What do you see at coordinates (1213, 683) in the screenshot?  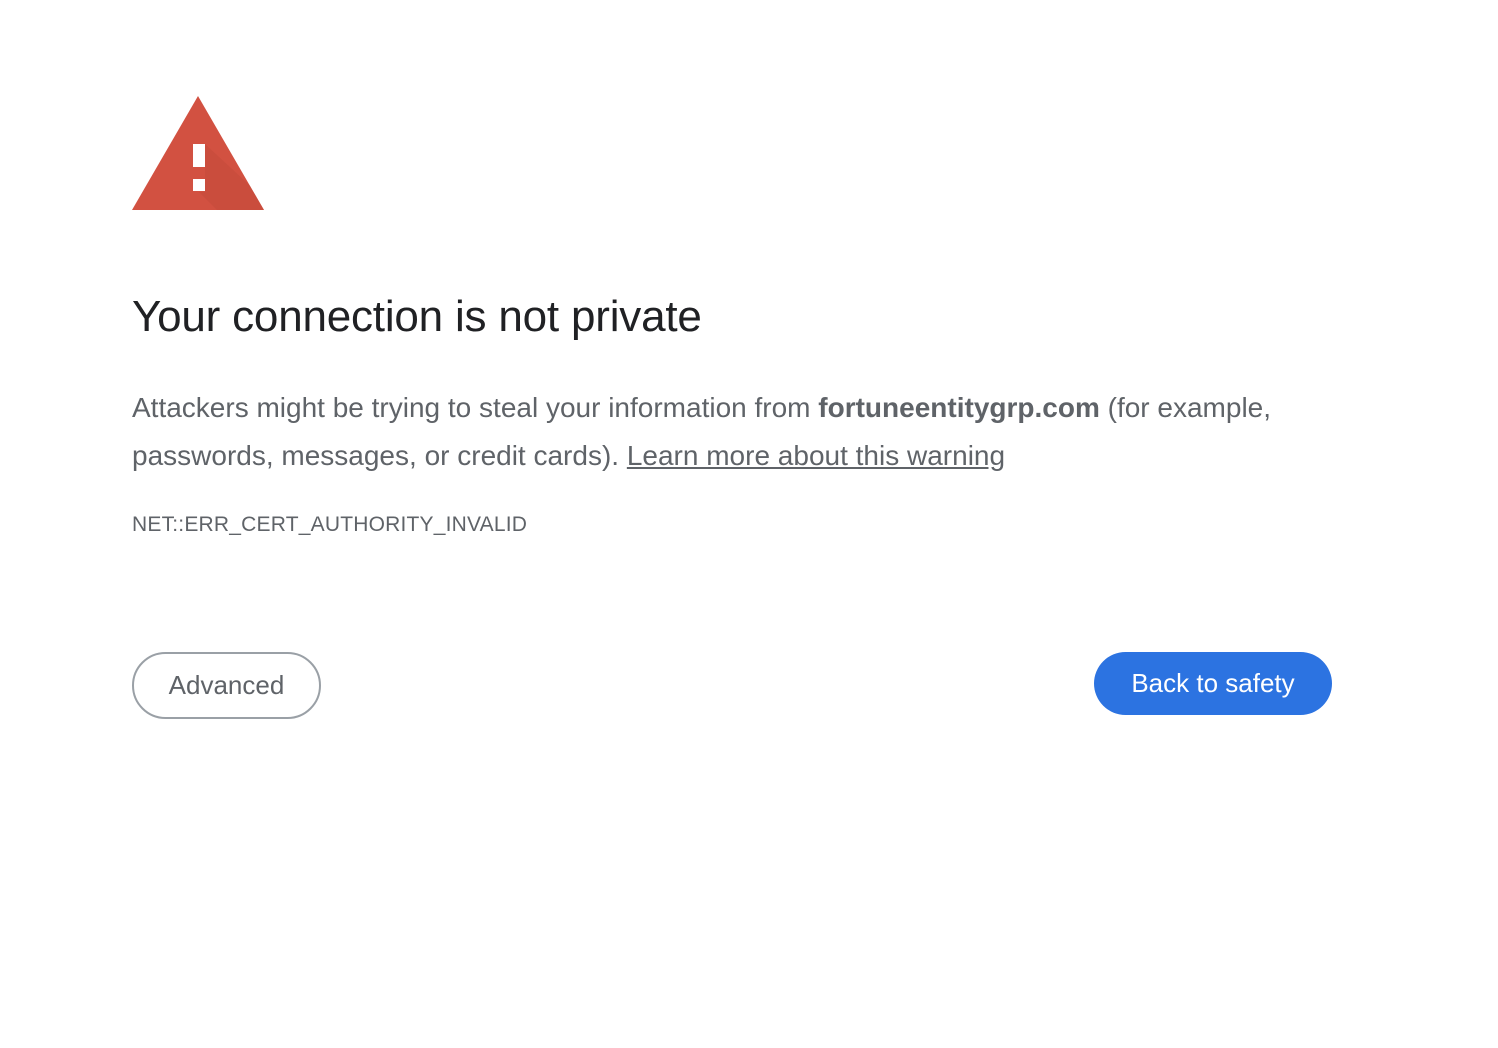 I see `back-to-safety-button: Back to safety` at bounding box center [1213, 683].